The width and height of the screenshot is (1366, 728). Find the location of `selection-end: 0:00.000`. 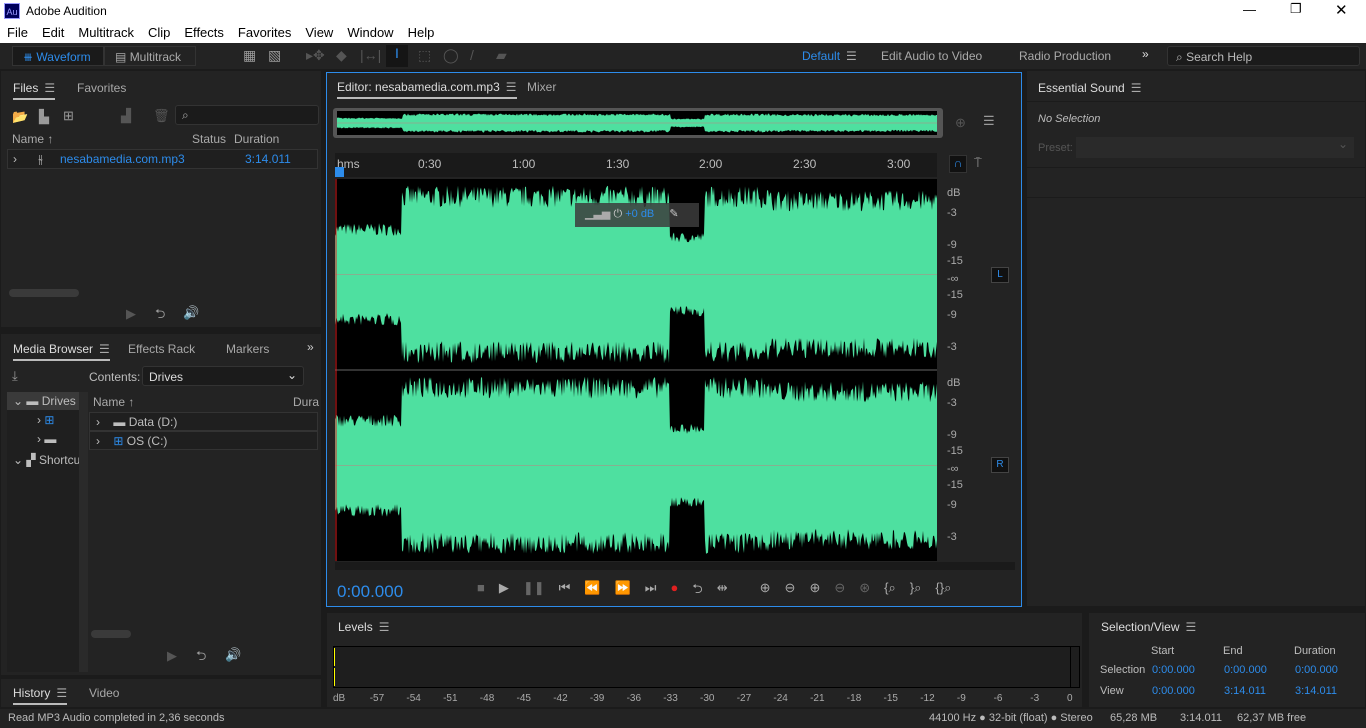

selection-end: 0:00.000 is located at coordinates (1245, 670).